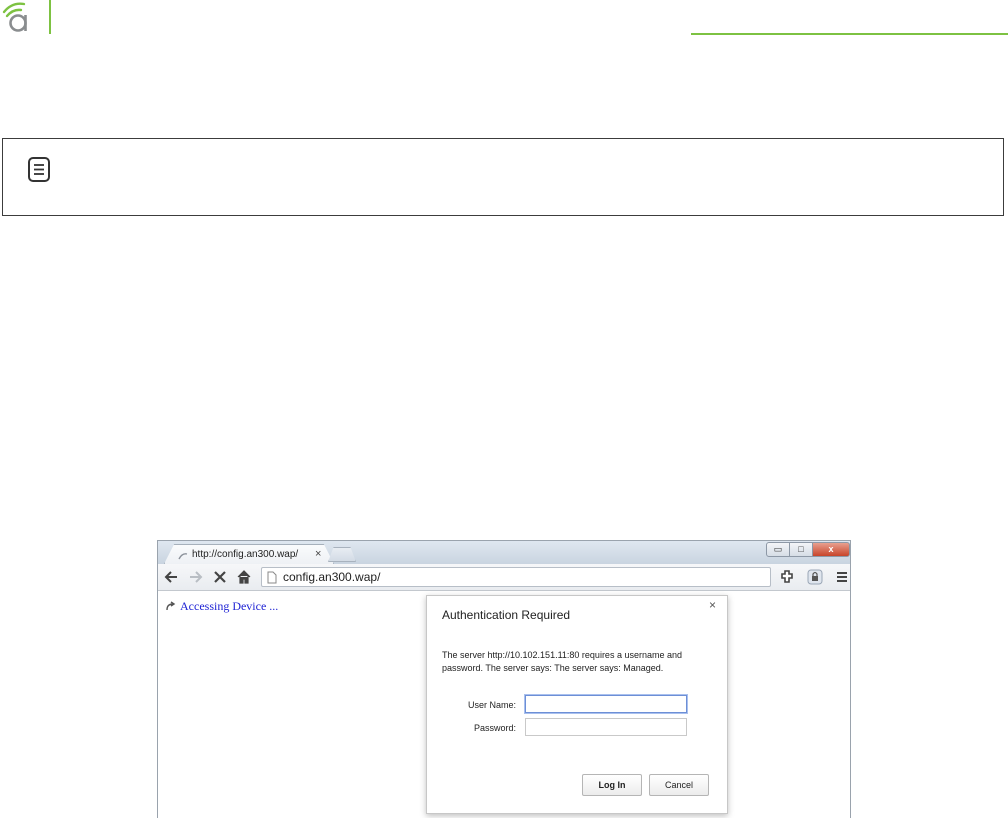 The height and width of the screenshot is (818, 1008). What do you see at coordinates (606, 727) in the screenshot?
I see `password-input` at bounding box center [606, 727].